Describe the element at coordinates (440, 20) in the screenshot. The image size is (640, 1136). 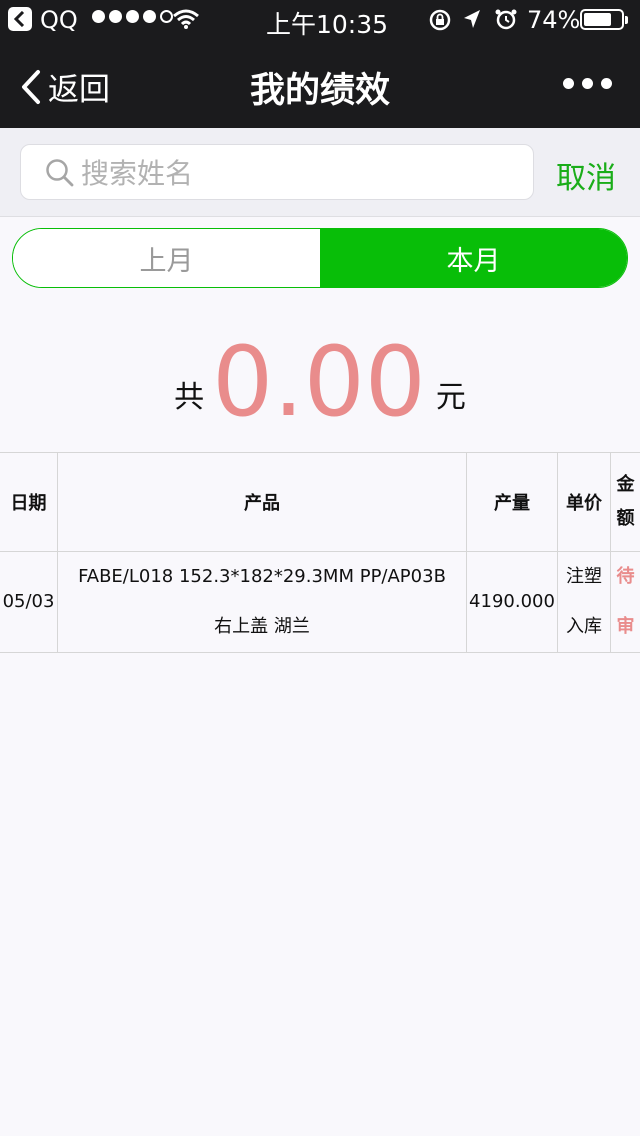
I see `rotation-lock-icon` at that location.